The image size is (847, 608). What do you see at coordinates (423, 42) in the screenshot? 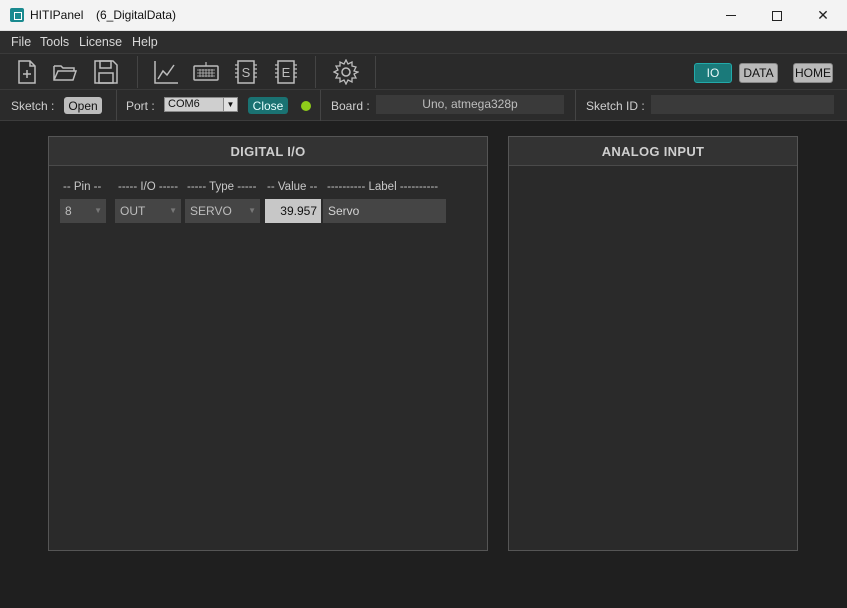
I see `menu-bar: File Tools License Help` at bounding box center [423, 42].